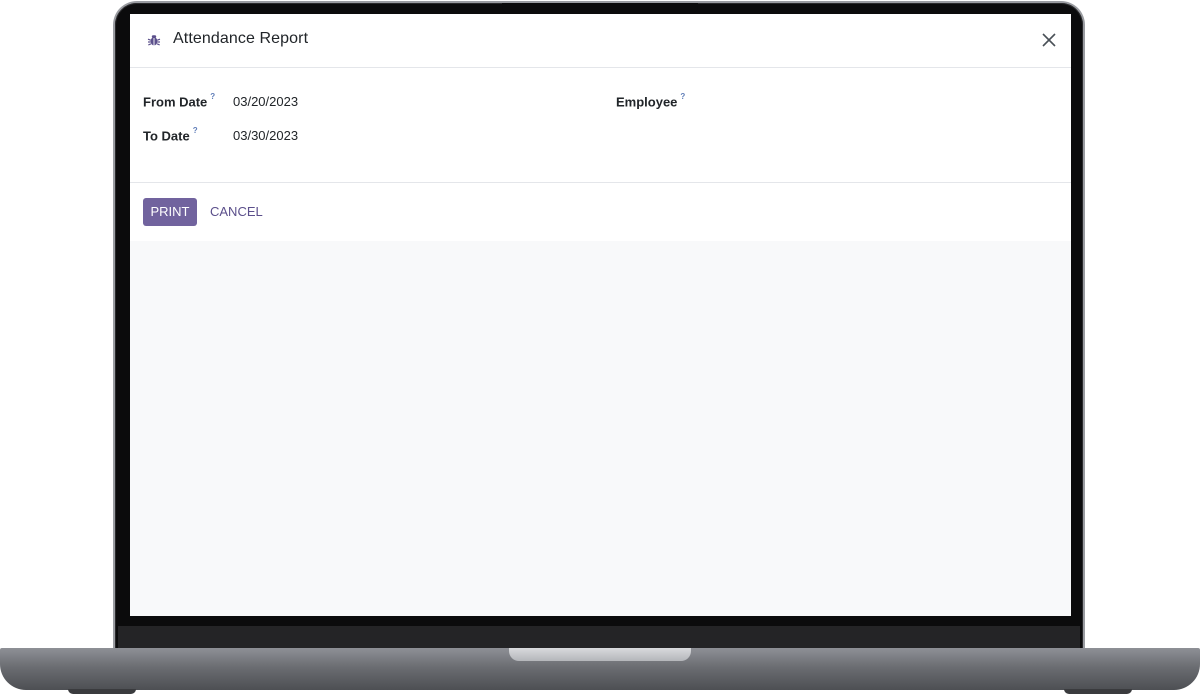 The width and height of the screenshot is (1200, 697). Describe the element at coordinates (600, 8) in the screenshot. I see `camera-notch` at that location.